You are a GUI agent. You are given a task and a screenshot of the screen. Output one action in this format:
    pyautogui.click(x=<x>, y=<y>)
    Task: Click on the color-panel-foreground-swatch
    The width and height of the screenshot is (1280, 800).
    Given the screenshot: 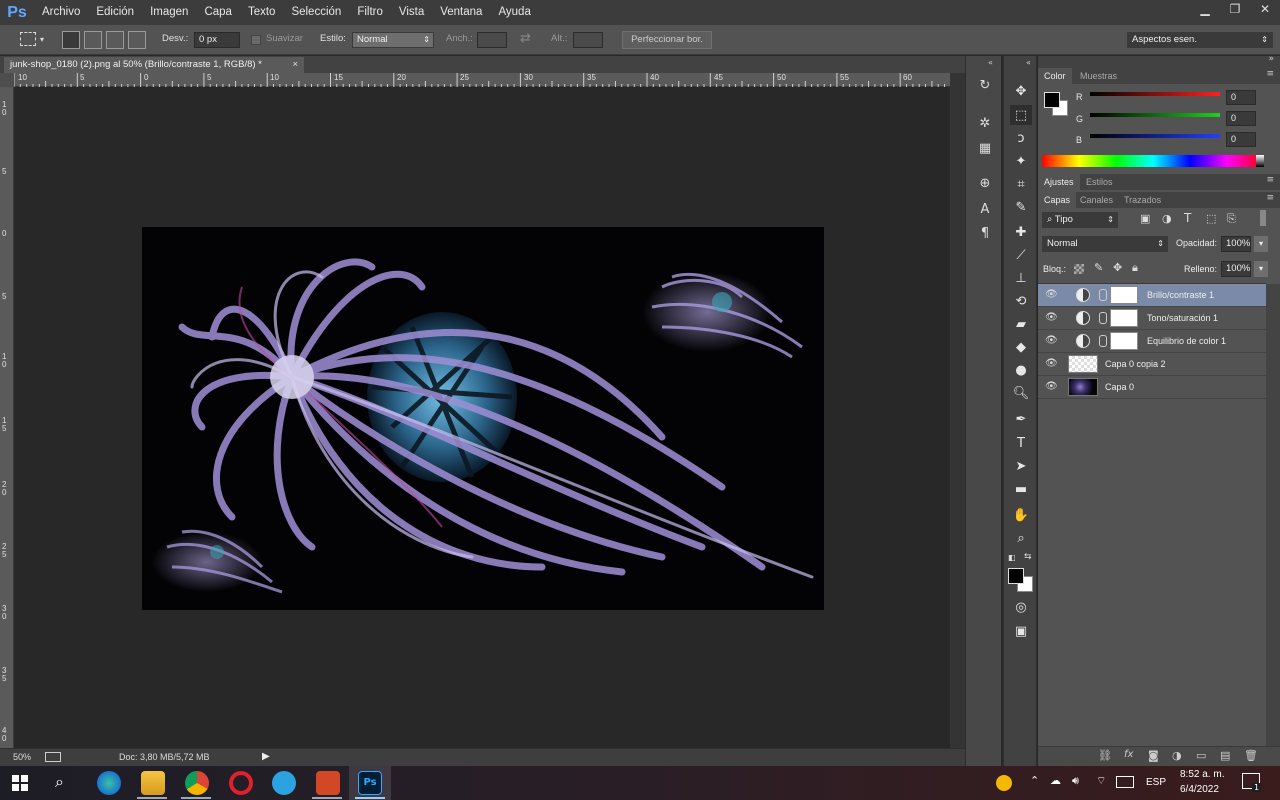 What is the action you would take?
    pyautogui.click(x=1052, y=100)
    